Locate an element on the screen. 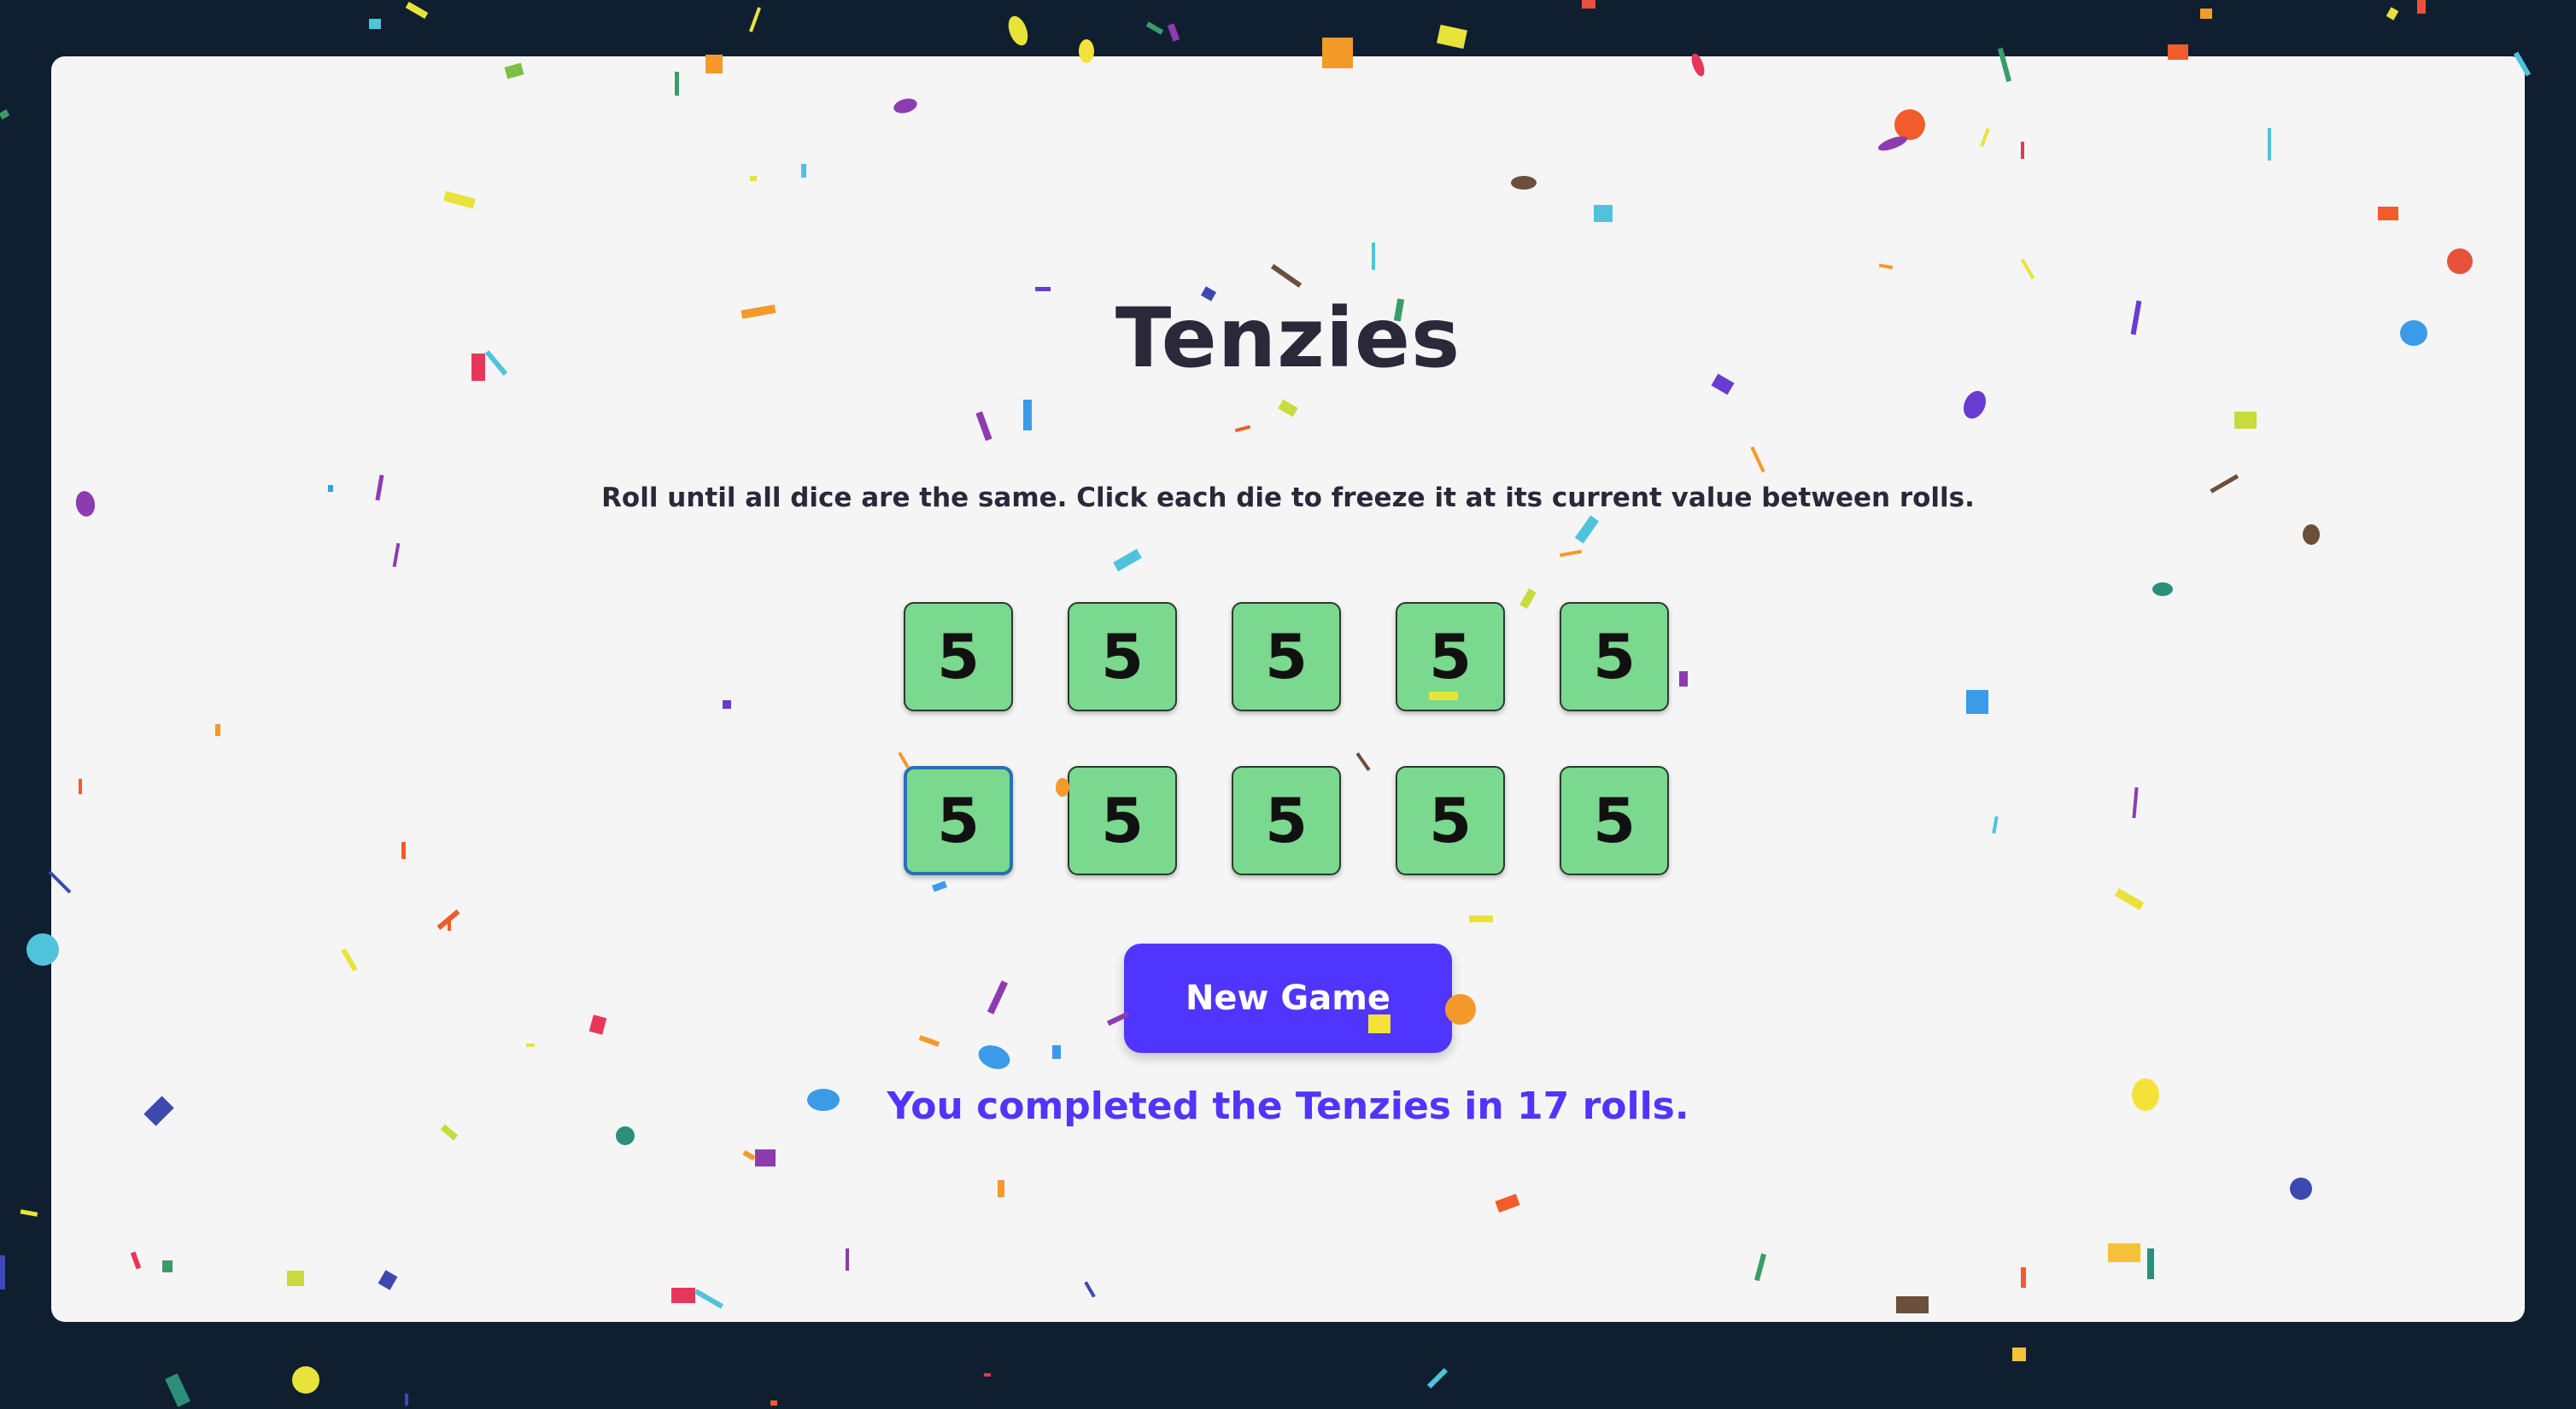 The width and height of the screenshot is (2576, 1409). die-6: 5 is located at coordinates (958, 820).